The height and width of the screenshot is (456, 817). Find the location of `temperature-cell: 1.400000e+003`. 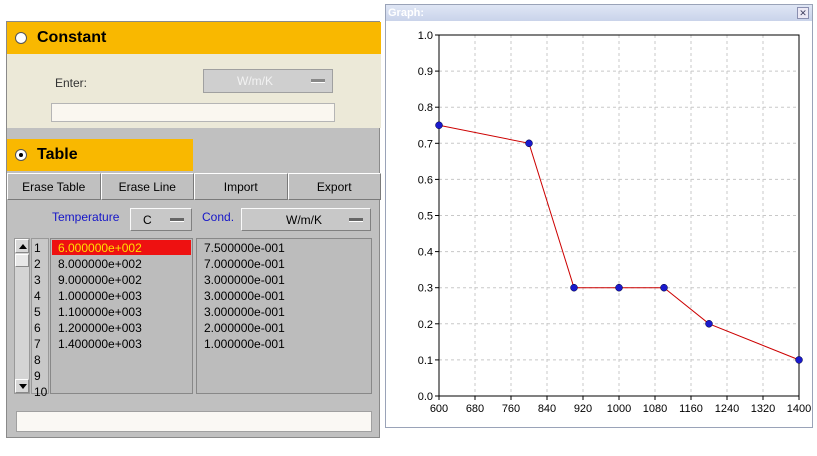

temperature-cell: 1.400000e+003 is located at coordinates (100, 344).